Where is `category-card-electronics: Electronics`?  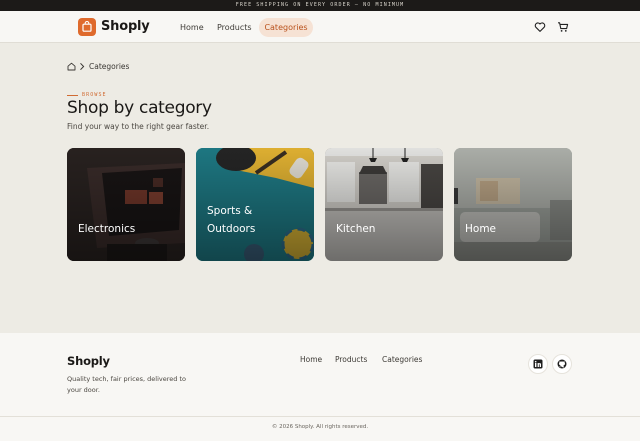
category-card-electronics: Electronics is located at coordinates (126, 204).